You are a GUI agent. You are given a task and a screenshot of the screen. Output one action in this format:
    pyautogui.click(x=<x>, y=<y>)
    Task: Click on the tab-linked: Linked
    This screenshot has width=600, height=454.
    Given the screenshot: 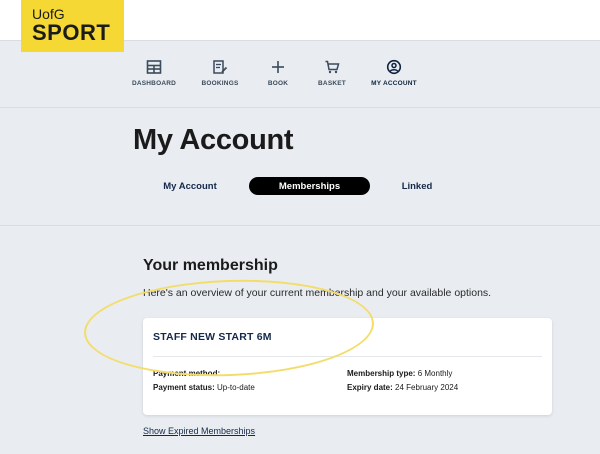 What is the action you would take?
    pyautogui.click(x=417, y=186)
    